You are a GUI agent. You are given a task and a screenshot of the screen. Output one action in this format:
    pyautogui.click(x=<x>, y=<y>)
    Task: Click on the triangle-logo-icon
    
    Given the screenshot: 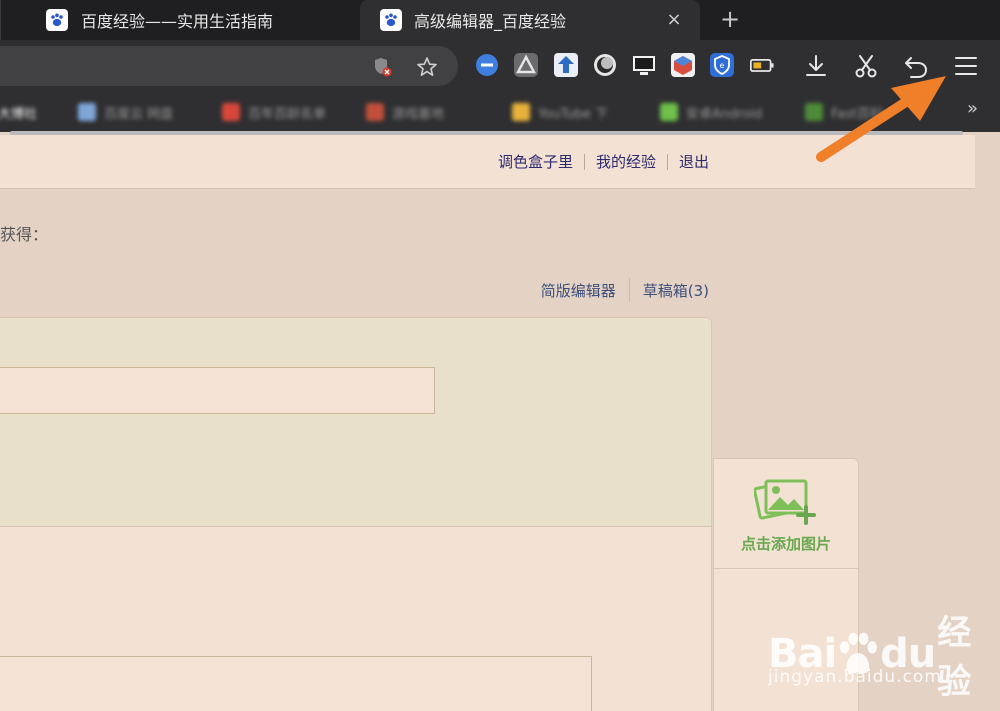 What is the action you would take?
    pyautogui.click(x=526, y=65)
    